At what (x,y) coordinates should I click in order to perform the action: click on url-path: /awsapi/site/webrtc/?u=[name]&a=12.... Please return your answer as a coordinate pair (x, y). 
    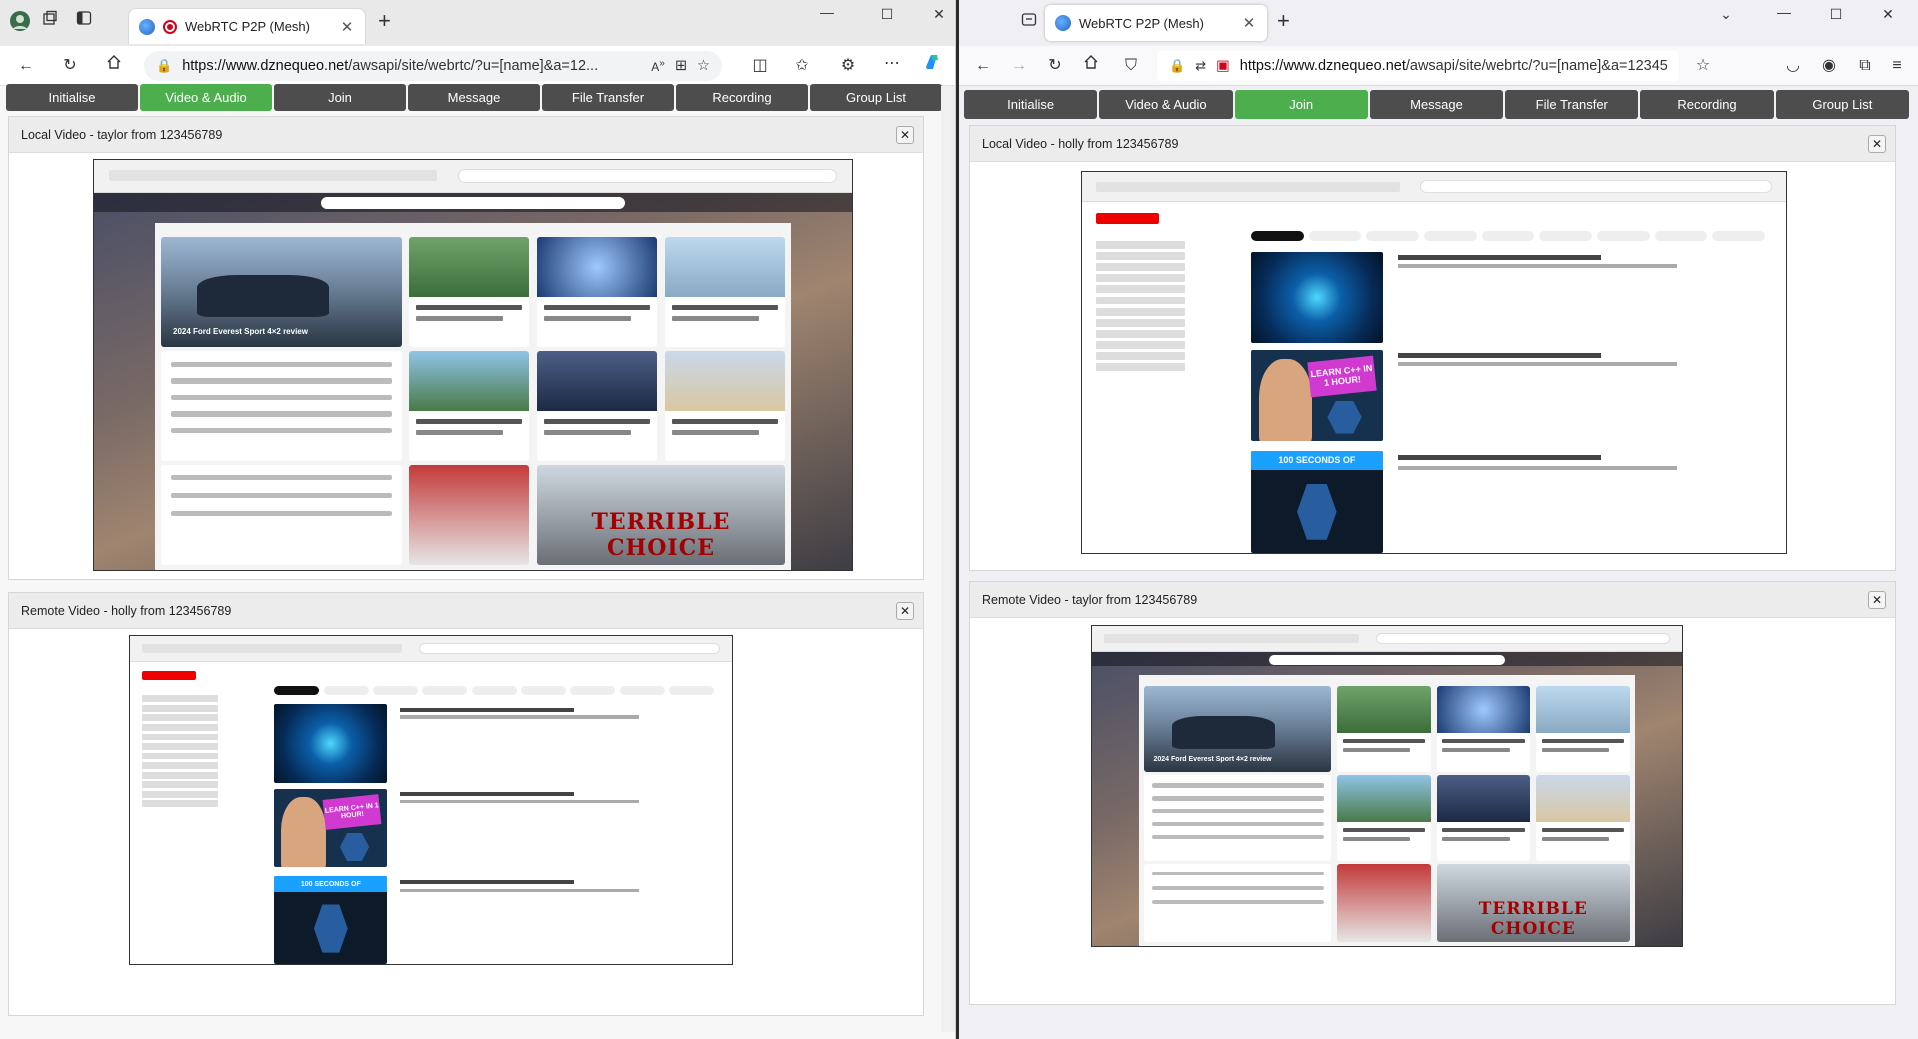
    Looking at the image, I should click on (473, 66).